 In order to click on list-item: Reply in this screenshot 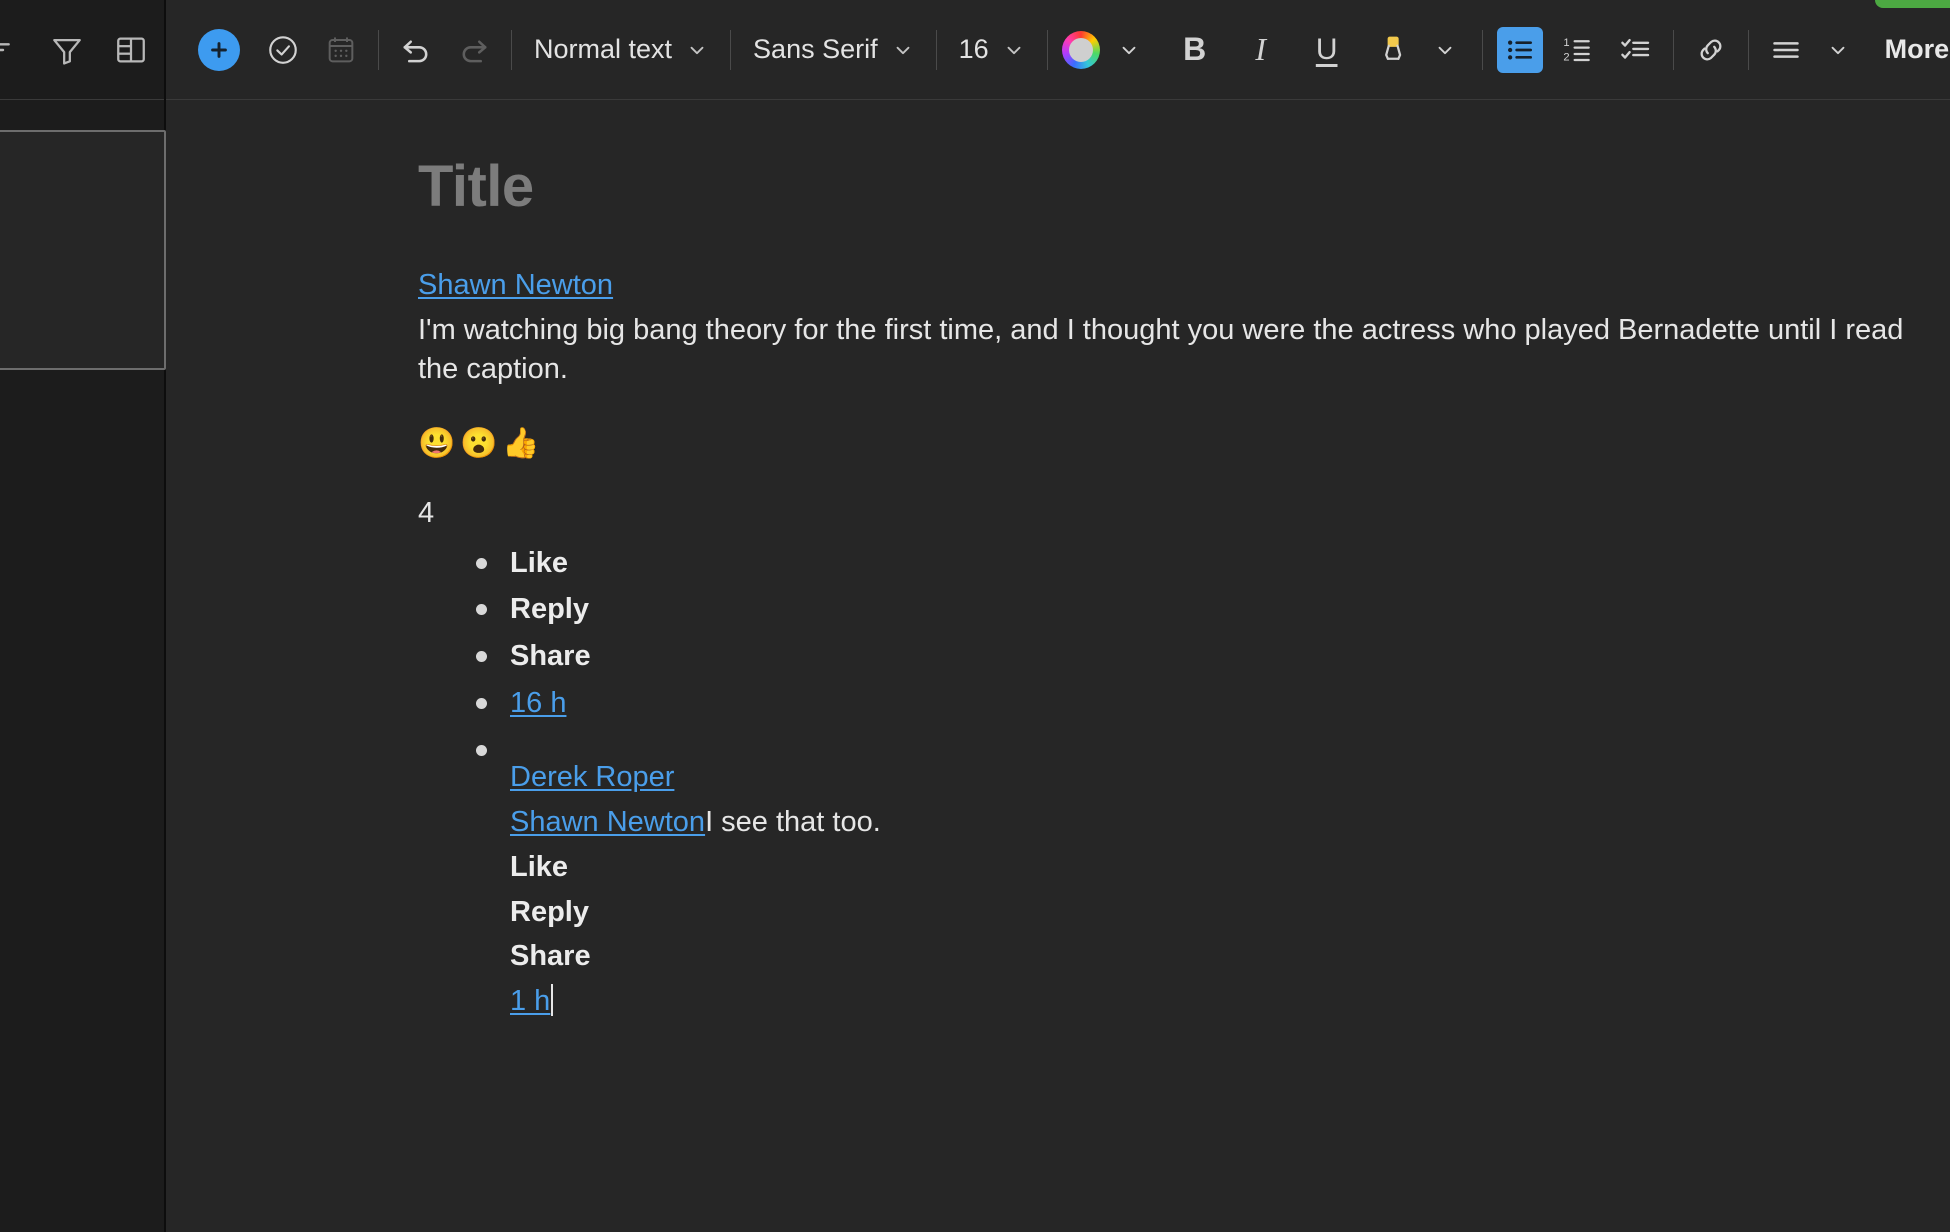, I will do `click(1212, 609)`.